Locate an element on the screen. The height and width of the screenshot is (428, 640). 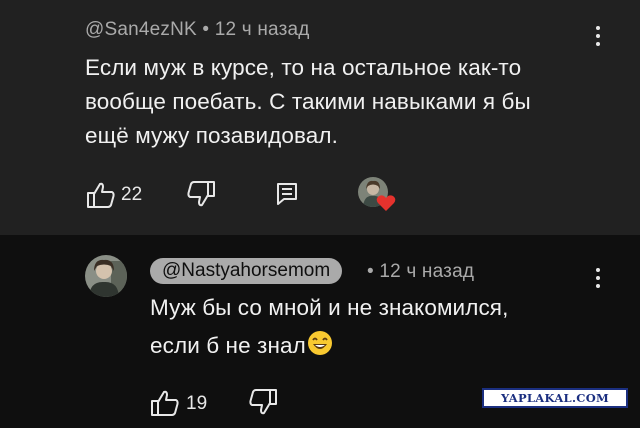
comment-text-line: вообще поебать. С такими навыками я бы is located at coordinates (308, 101).